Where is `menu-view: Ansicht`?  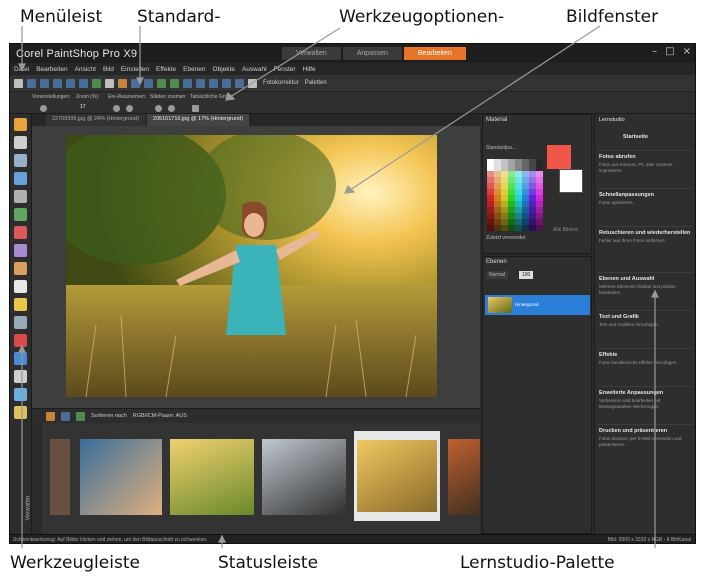 menu-view: Ansicht is located at coordinates (85, 69).